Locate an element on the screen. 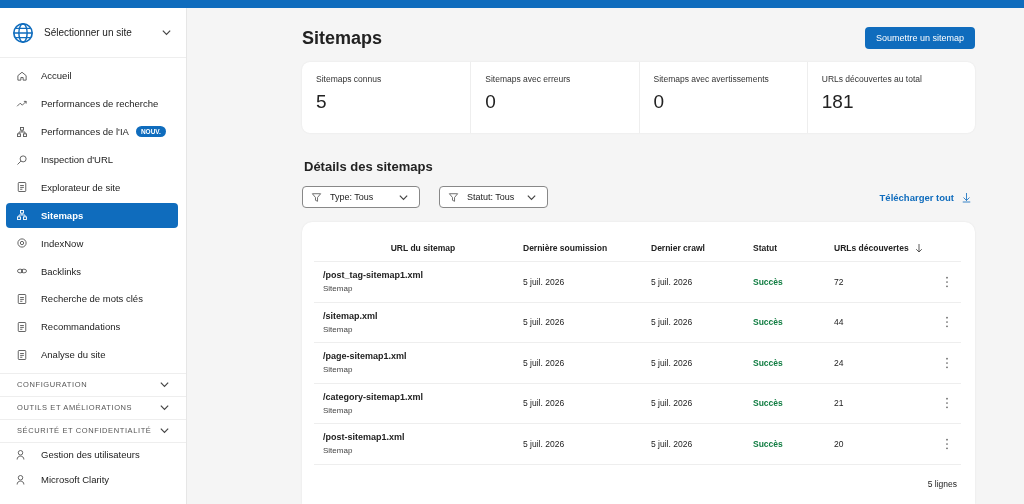 Image resolution: width=1024 pixels, height=504 pixels. nav-item: Explorateur de site is located at coordinates (92, 187).